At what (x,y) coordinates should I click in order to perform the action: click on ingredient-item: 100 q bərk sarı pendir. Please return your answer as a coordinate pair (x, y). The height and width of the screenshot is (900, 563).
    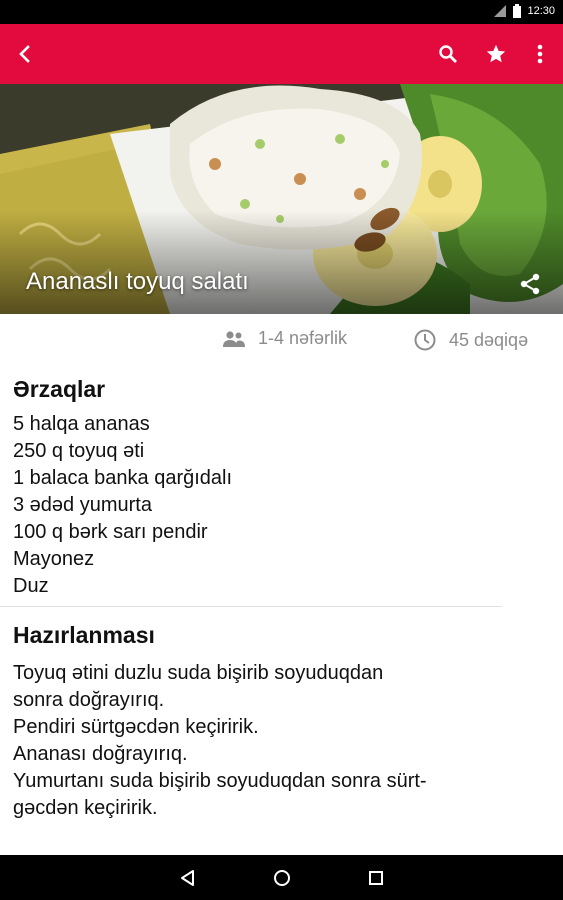
    Looking at the image, I should click on (110, 532).